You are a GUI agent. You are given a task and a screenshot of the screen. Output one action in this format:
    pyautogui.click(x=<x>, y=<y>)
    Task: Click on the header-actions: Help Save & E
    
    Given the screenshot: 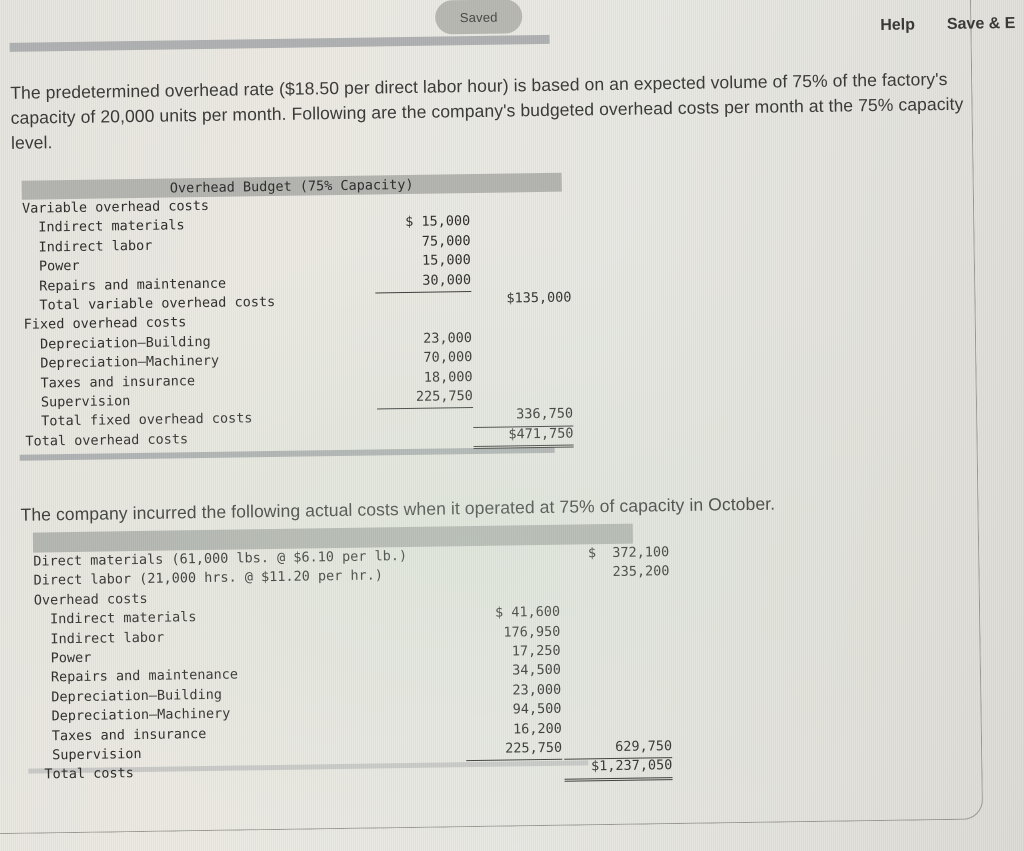 What is the action you would take?
    pyautogui.click(x=947, y=25)
    